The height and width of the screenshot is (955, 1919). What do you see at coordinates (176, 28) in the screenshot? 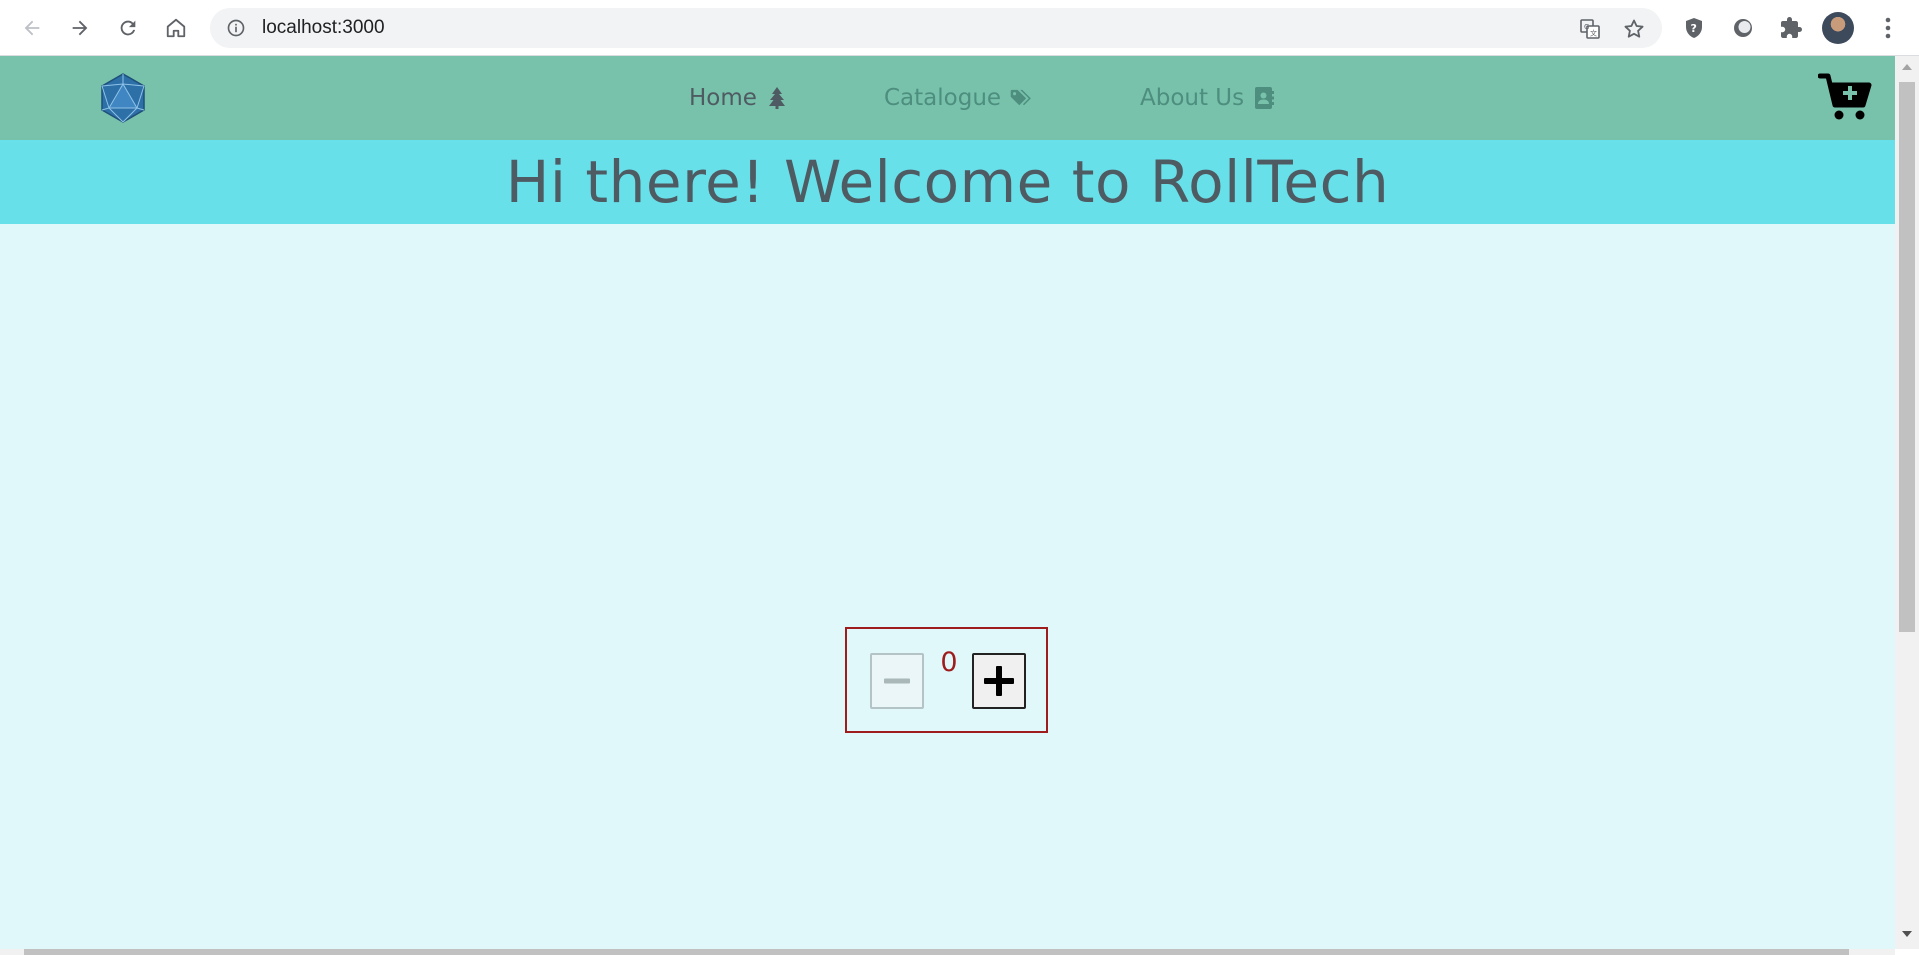
I see `home-icon` at bounding box center [176, 28].